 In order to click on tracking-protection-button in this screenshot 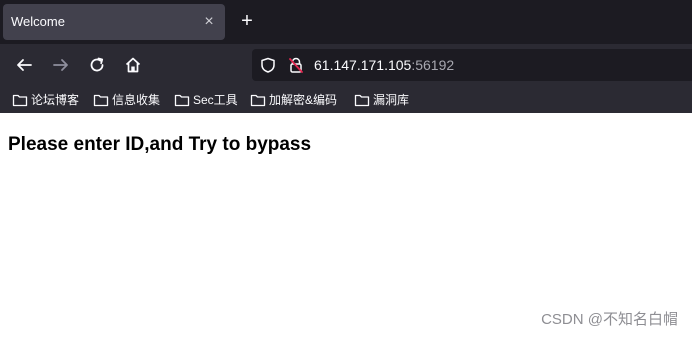, I will do `click(268, 65)`.